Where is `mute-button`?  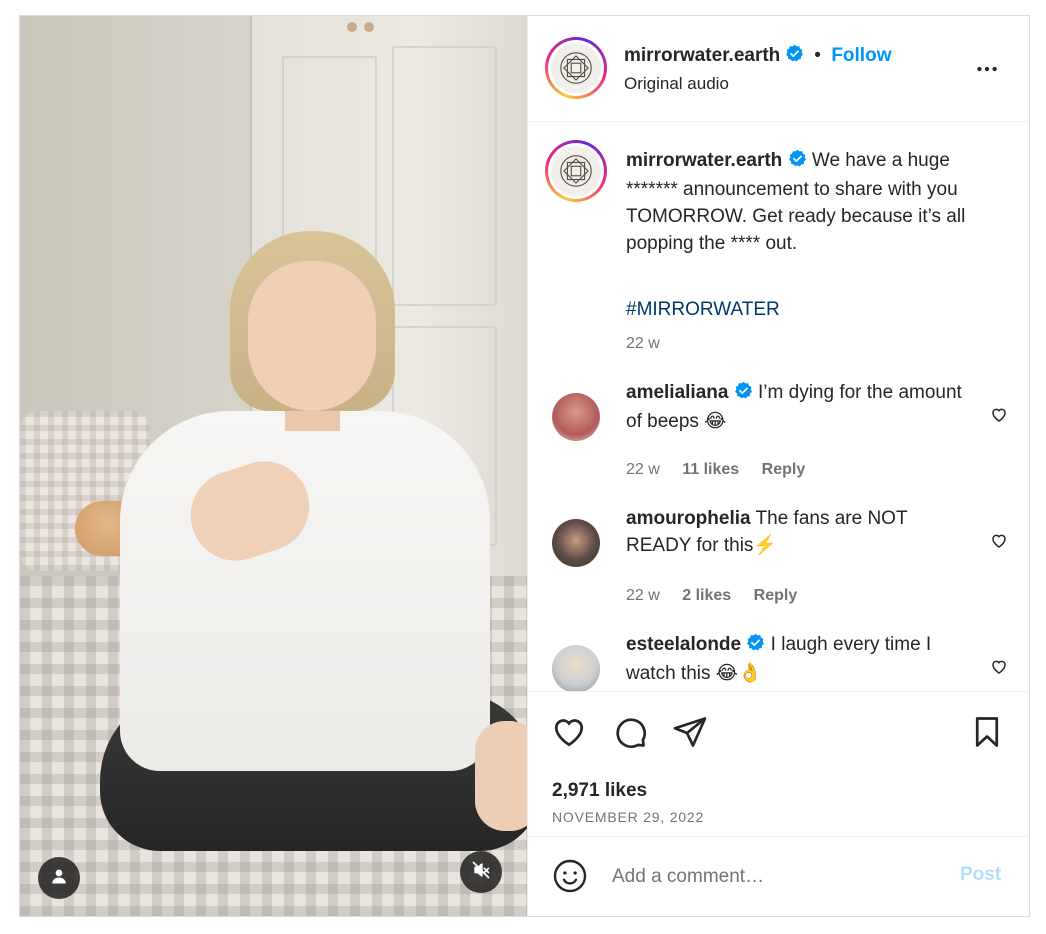 mute-button is located at coordinates (481, 872).